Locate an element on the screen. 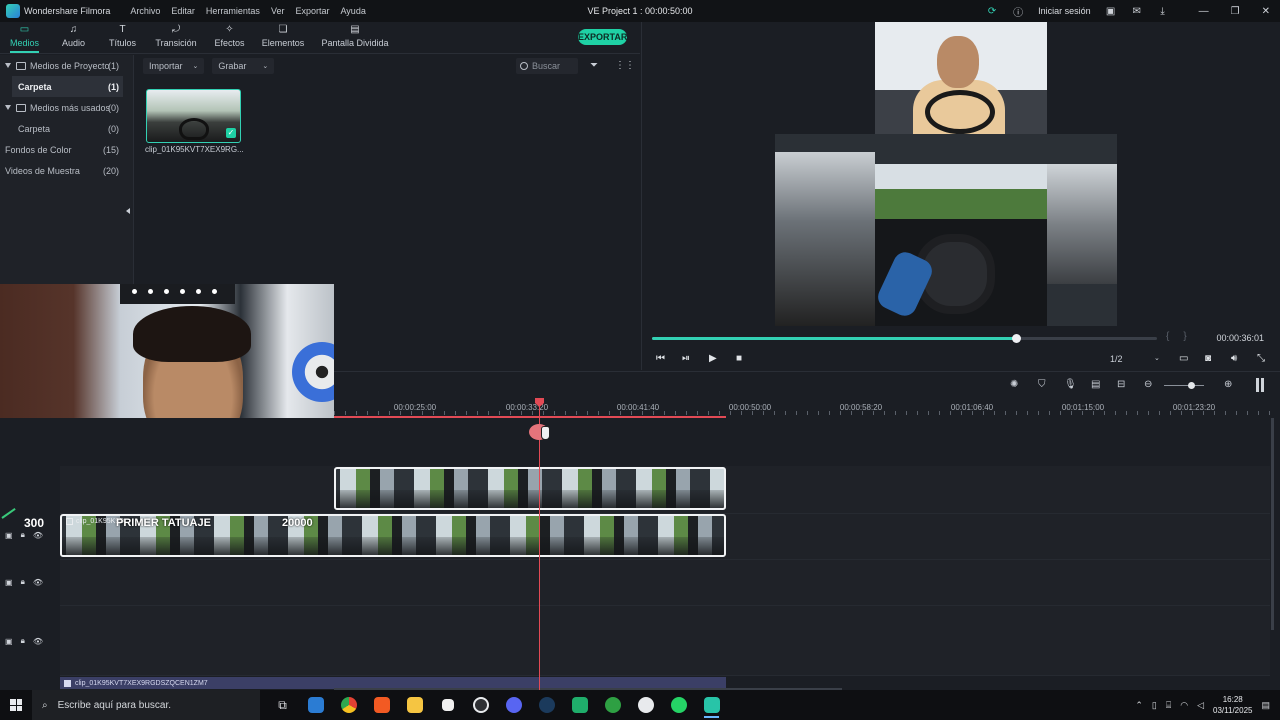 The width and height of the screenshot is (1280, 720). record-dropdown: Grabar ⌄ is located at coordinates (243, 66).